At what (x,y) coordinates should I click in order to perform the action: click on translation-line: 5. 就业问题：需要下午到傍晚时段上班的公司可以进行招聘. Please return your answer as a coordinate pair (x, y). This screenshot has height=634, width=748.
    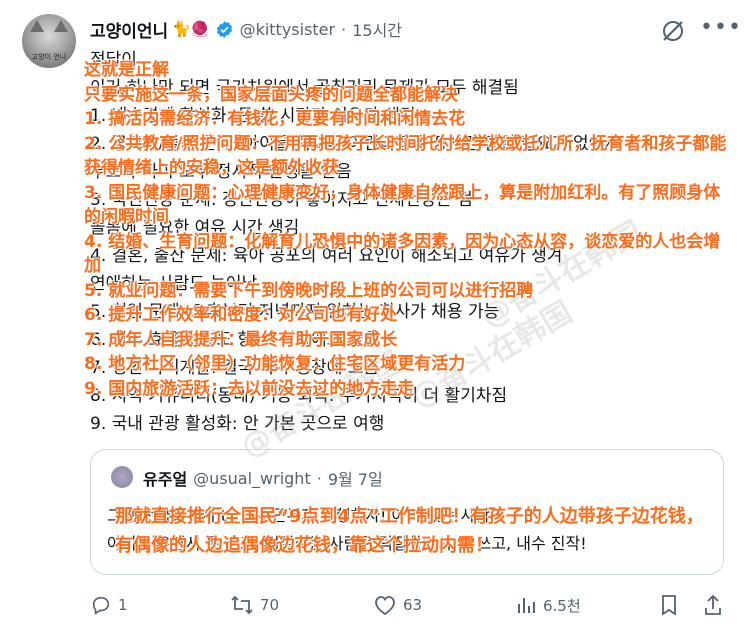
    Looking at the image, I should click on (309, 290).